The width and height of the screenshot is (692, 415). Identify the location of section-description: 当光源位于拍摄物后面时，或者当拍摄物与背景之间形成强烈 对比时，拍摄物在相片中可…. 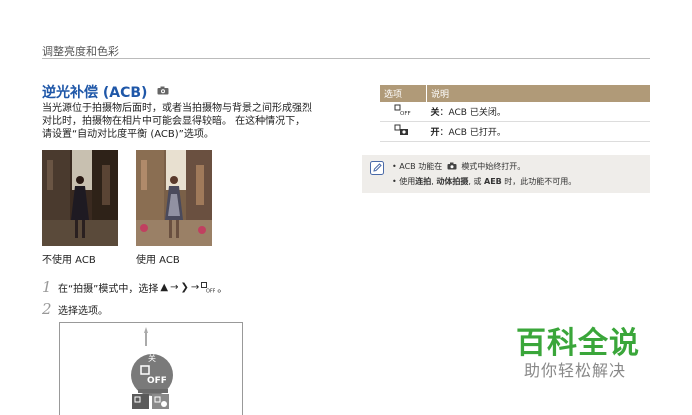
(192, 121).